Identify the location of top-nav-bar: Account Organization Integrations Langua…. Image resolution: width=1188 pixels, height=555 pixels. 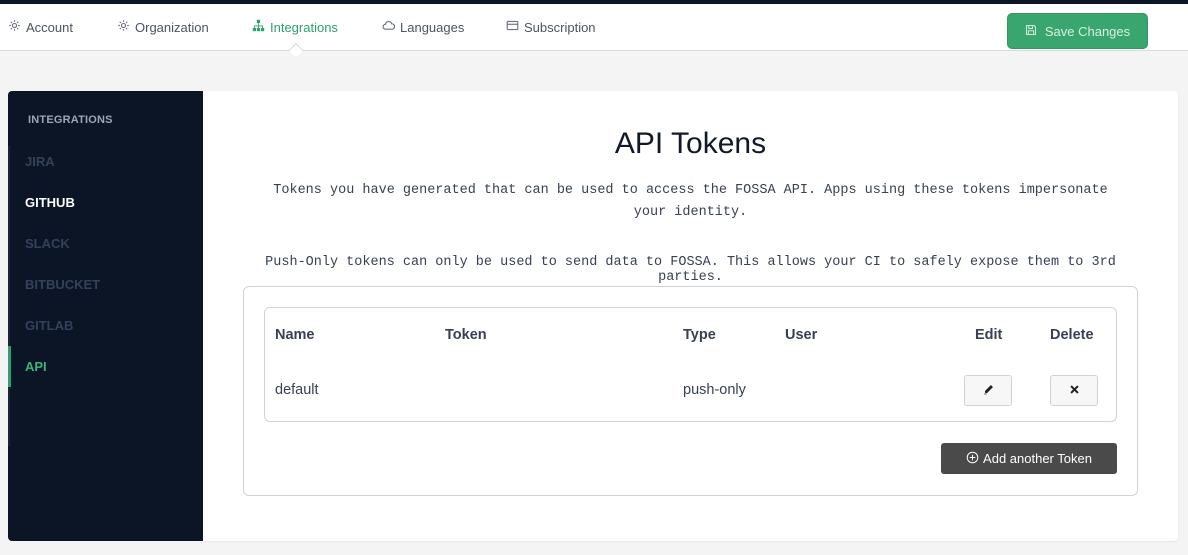
(594, 31).